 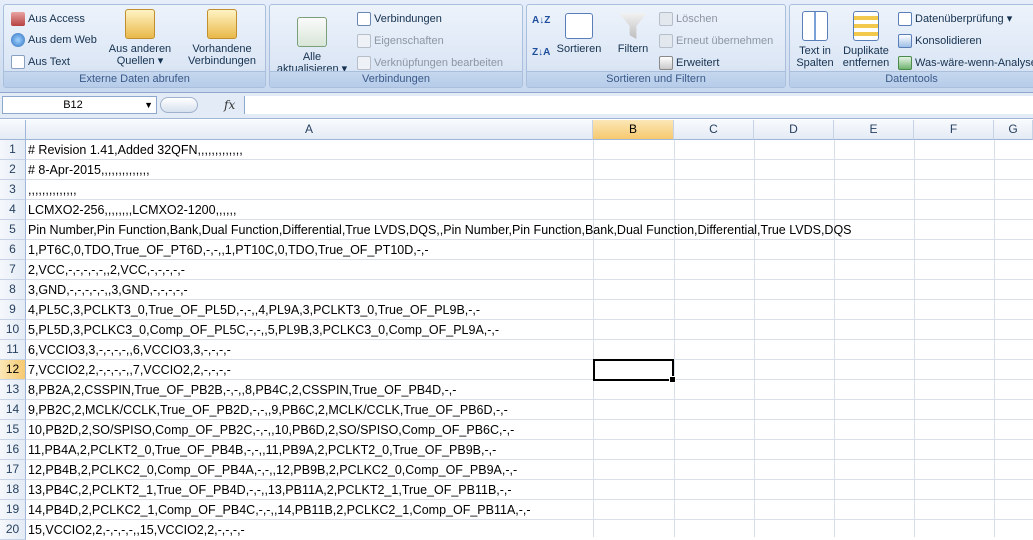 What do you see at coordinates (132, 210) in the screenshot?
I see `cell-a: LCMXO2-256,,,,,,,,LCMXO2-1200,,,,,,` at bounding box center [132, 210].